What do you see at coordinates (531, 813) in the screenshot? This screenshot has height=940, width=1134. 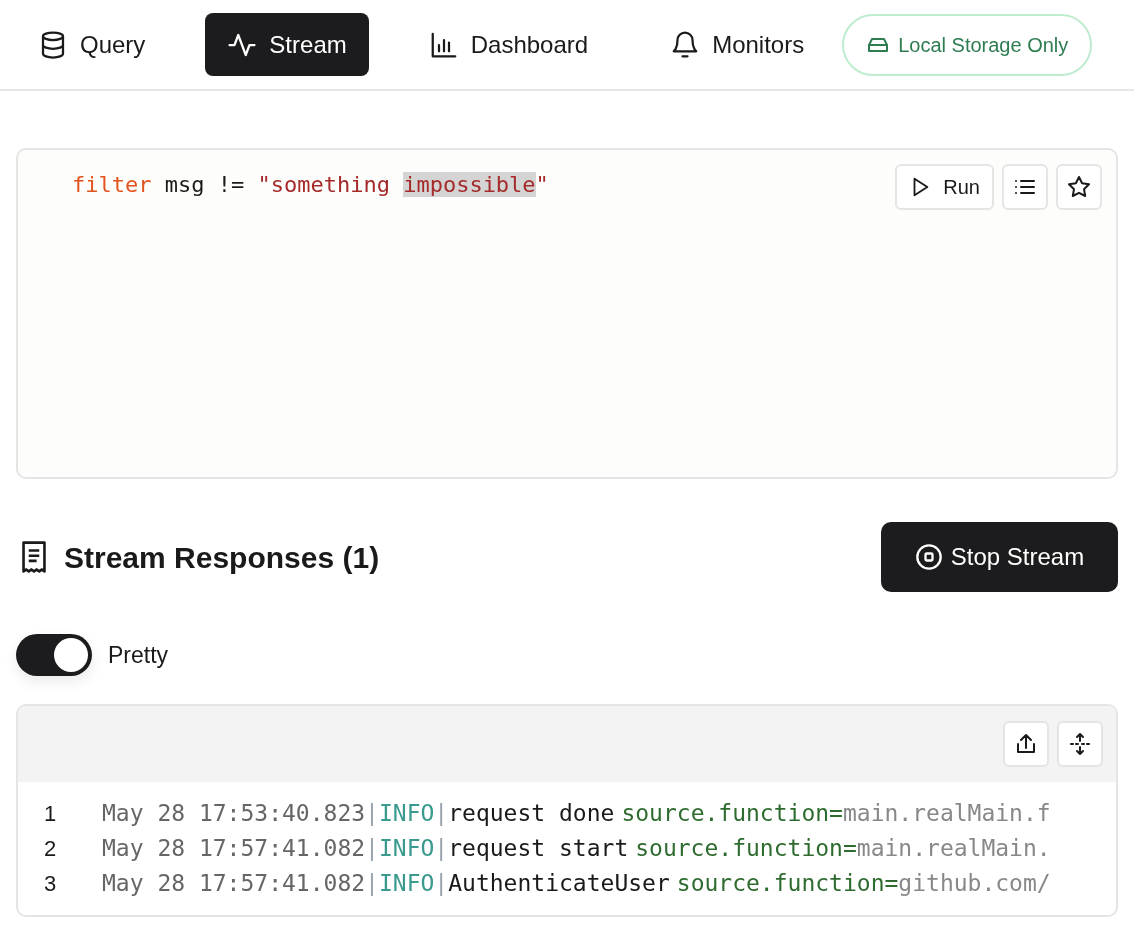 I see `log-message: request done` at bounding box center [531, 813].